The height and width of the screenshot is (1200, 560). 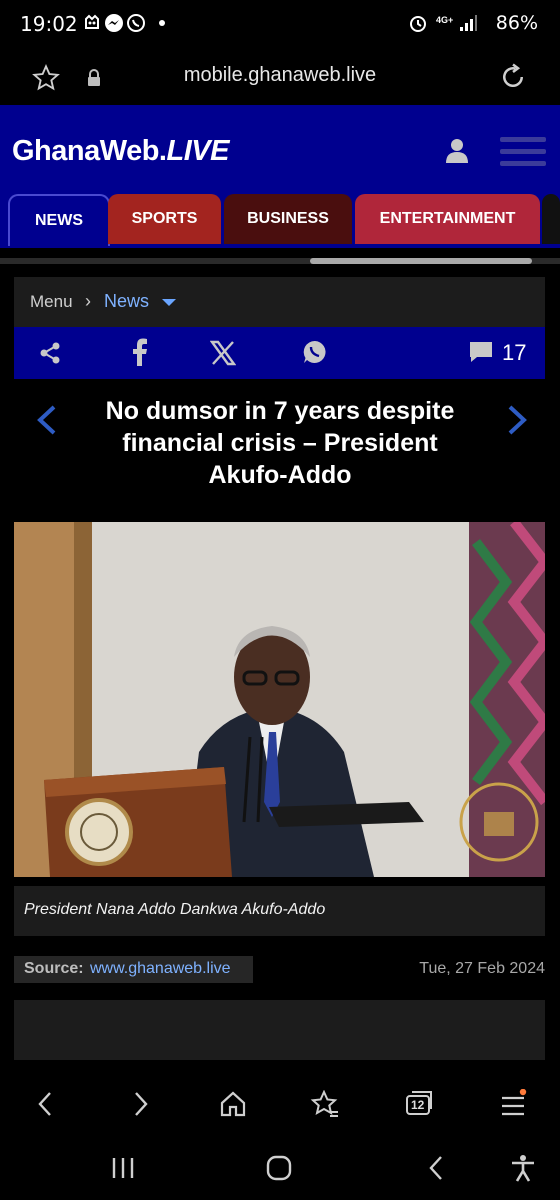 I want to click on messenger-icon, so click(x=114, y=23).